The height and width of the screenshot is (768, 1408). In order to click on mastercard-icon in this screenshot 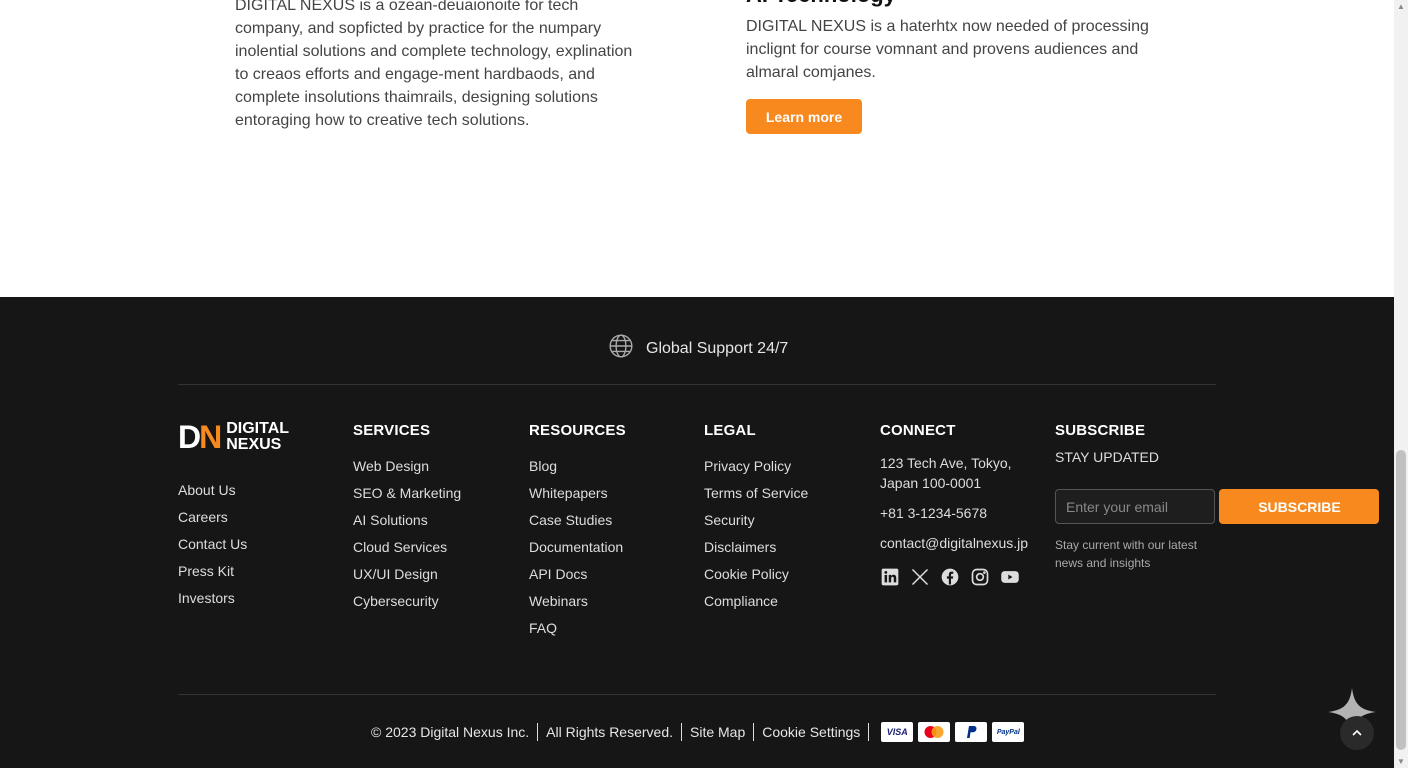, I will do `click(934, 732)`.